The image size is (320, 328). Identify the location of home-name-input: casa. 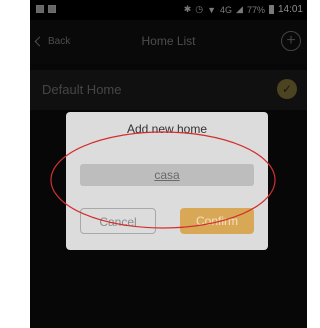
(167, 175).